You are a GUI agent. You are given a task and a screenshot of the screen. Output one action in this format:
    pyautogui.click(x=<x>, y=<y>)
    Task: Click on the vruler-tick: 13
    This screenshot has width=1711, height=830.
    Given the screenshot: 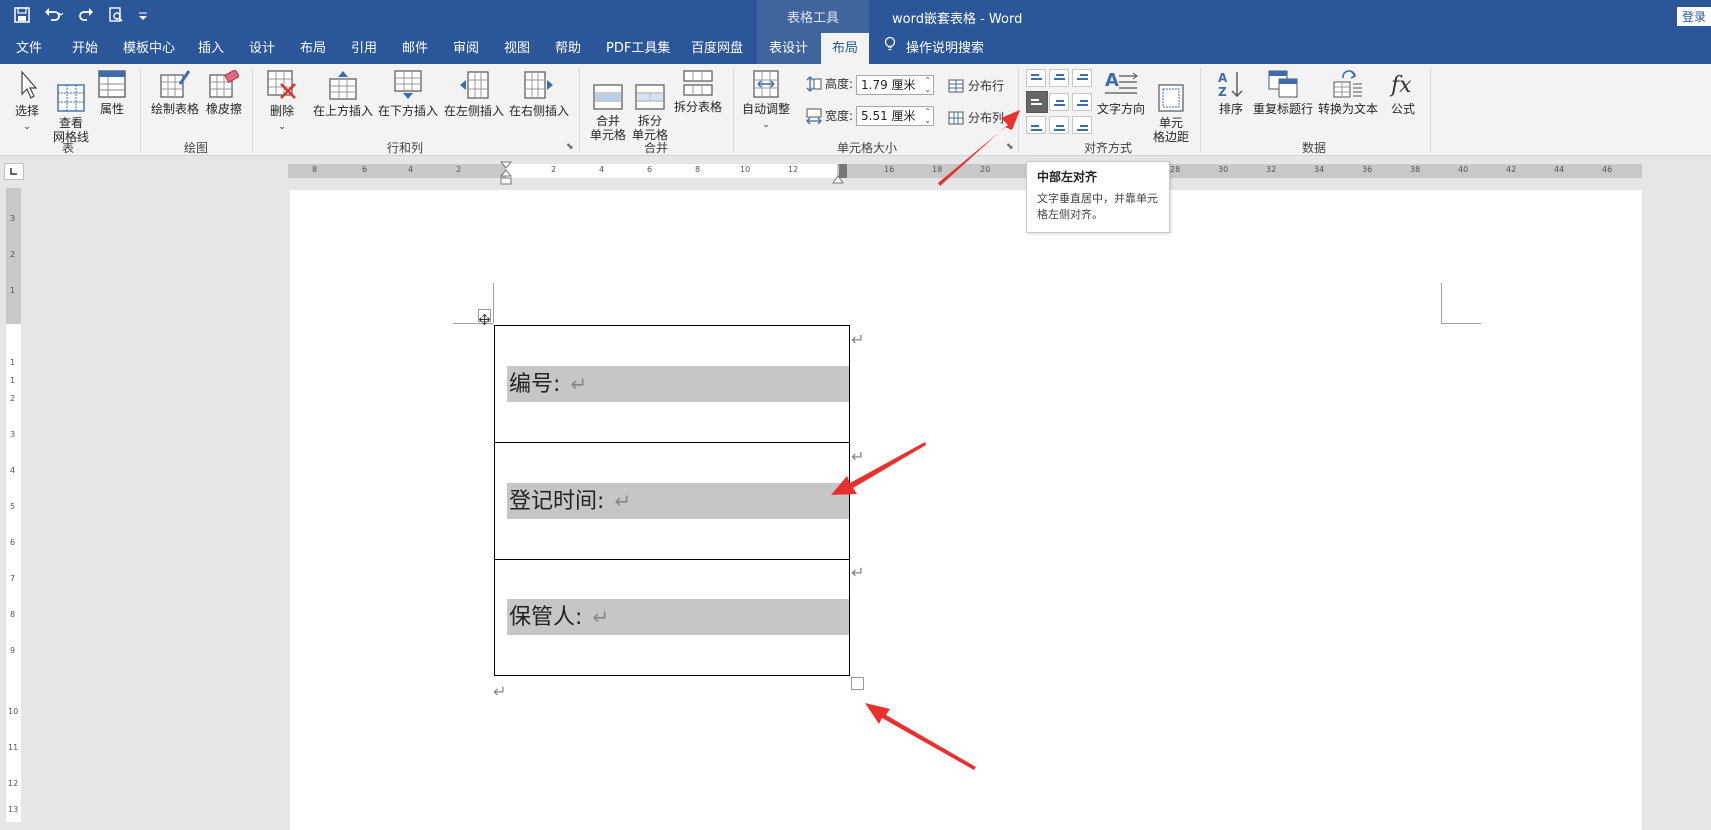 What is the action you would take?
    pyautogui.click(x=13, y=809)
    